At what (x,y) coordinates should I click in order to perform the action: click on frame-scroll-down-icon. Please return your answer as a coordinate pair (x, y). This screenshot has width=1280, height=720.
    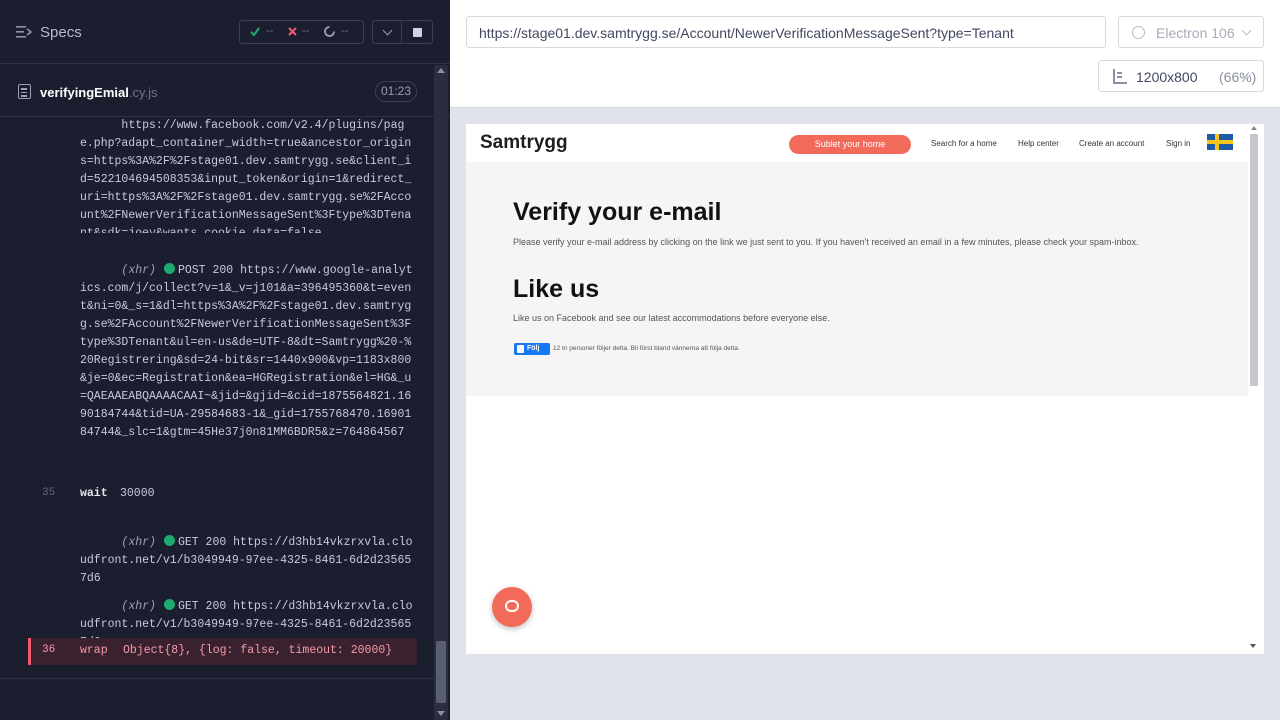
    Looking at the image, I should click on (1253, 646).